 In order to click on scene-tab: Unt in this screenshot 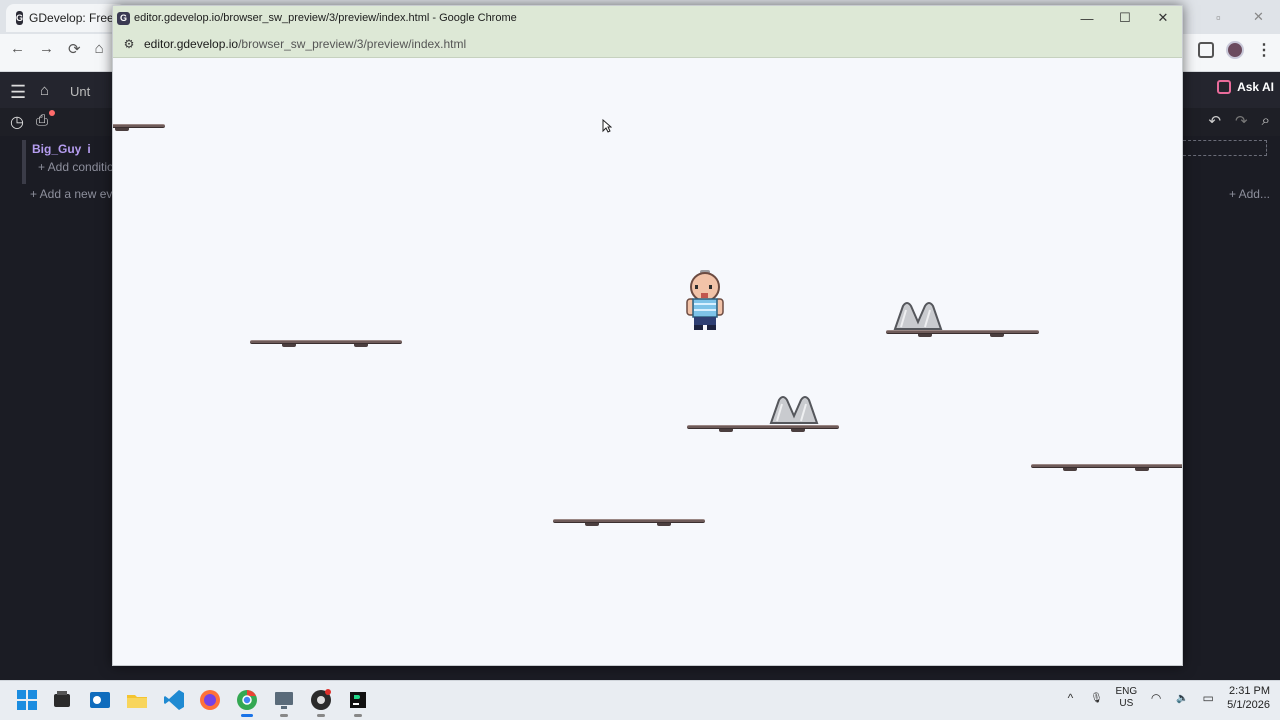, I will do `click(80, 91)`.